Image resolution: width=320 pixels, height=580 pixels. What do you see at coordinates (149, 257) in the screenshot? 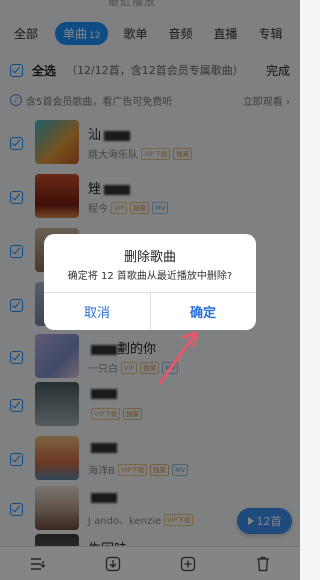
I see `dialog-title: 删除歌曲` at bounding box center [149, 257].